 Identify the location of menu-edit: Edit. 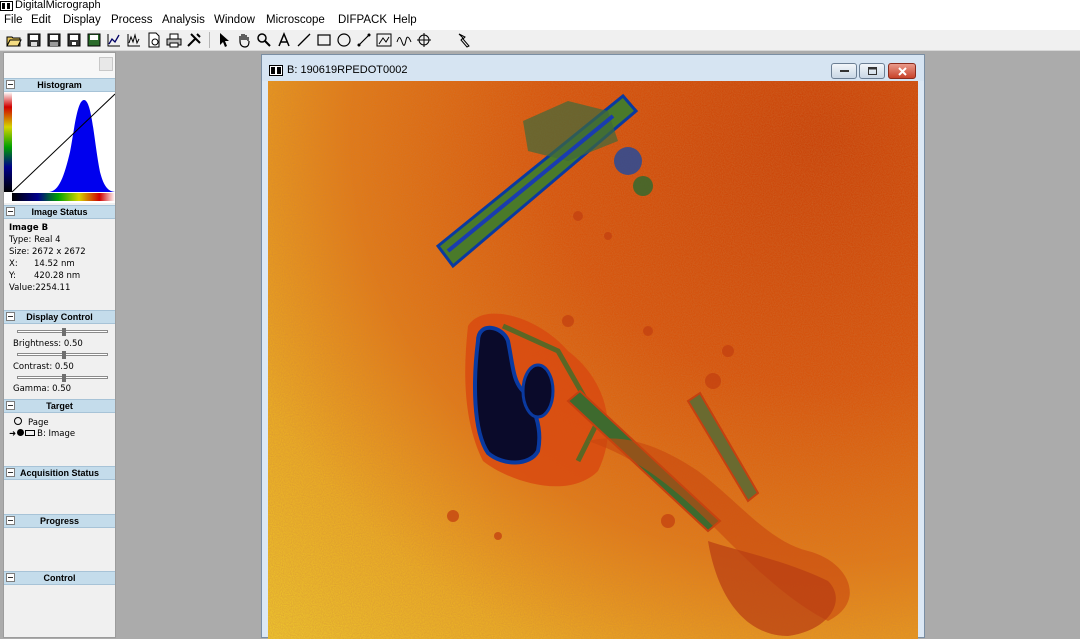
(41, 20).